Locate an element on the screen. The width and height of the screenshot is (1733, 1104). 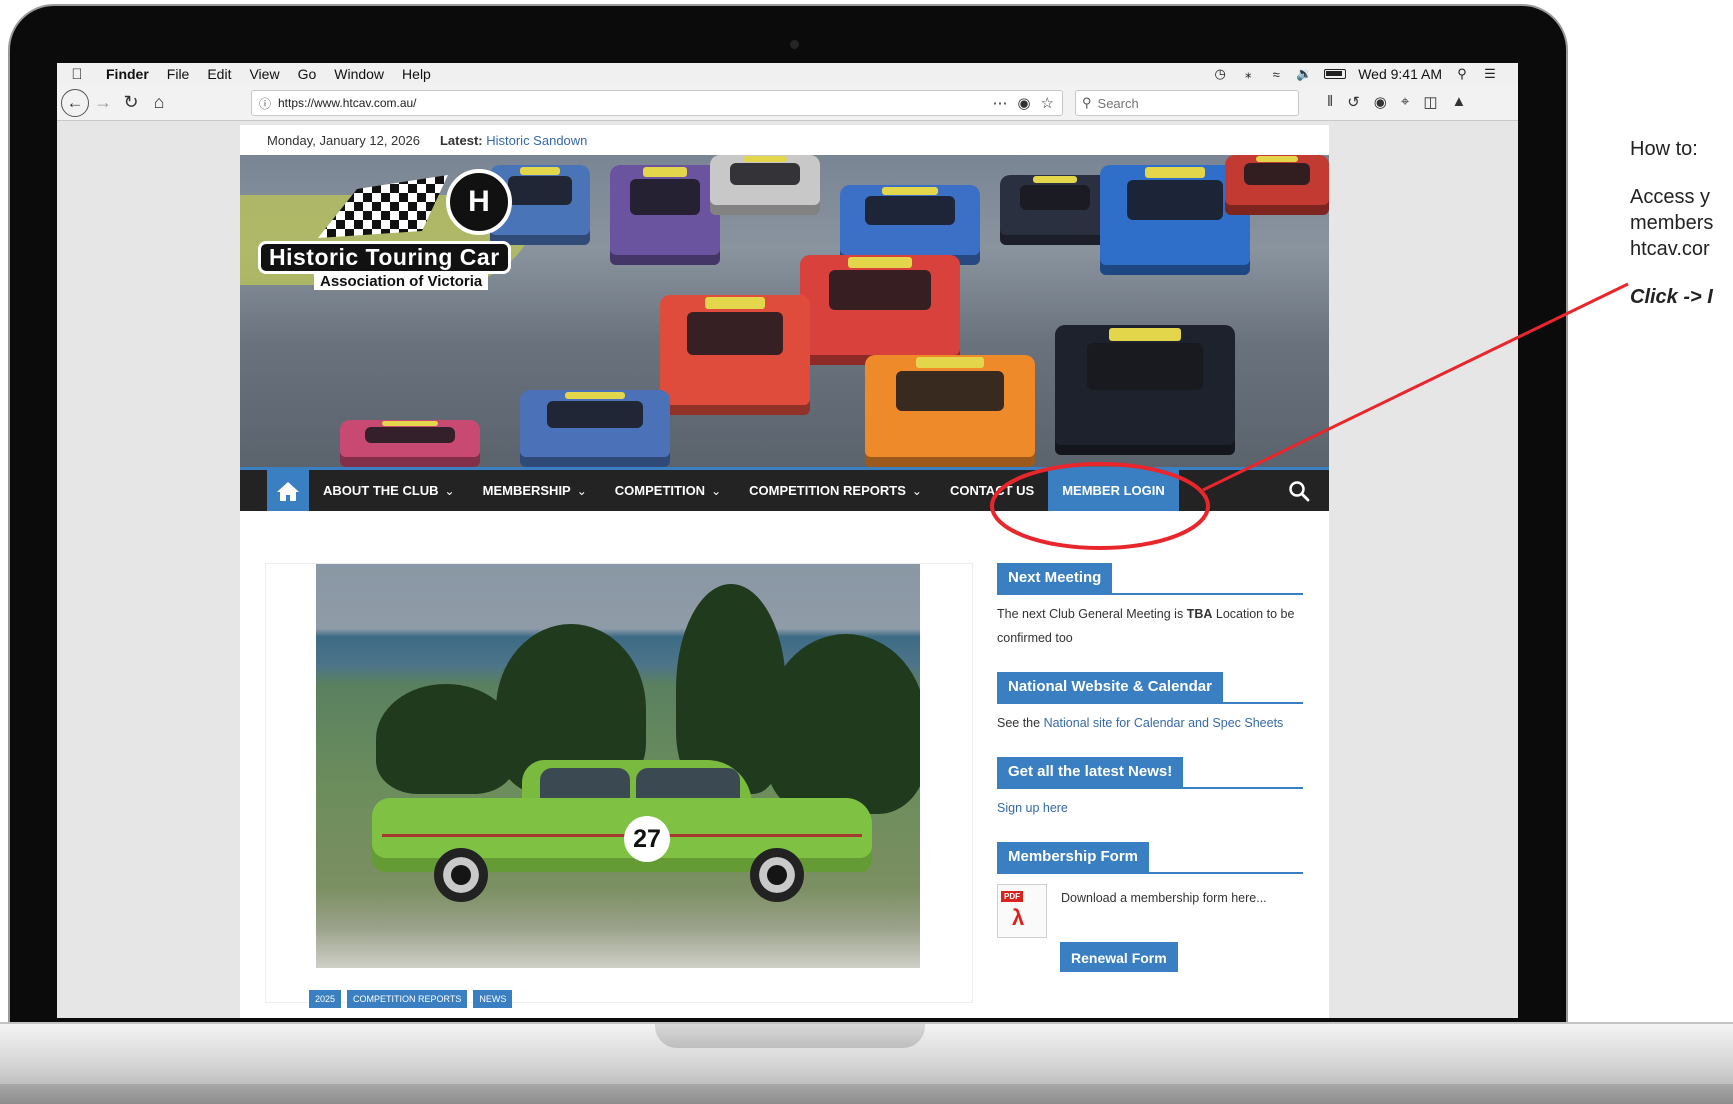
search-icon is located at coordinates (1299, 490).